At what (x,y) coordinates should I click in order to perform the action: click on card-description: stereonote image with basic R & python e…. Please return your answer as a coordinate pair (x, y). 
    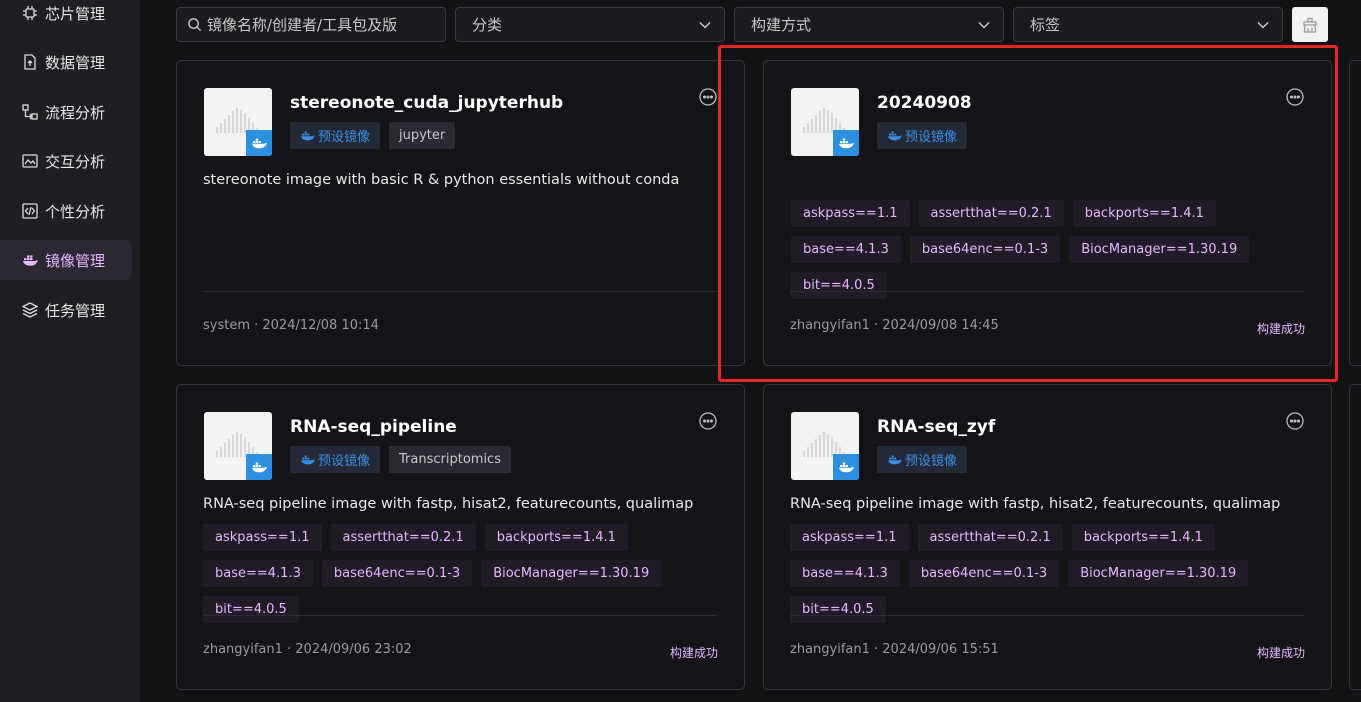
    Looking at the image, I should click on (441, 180).